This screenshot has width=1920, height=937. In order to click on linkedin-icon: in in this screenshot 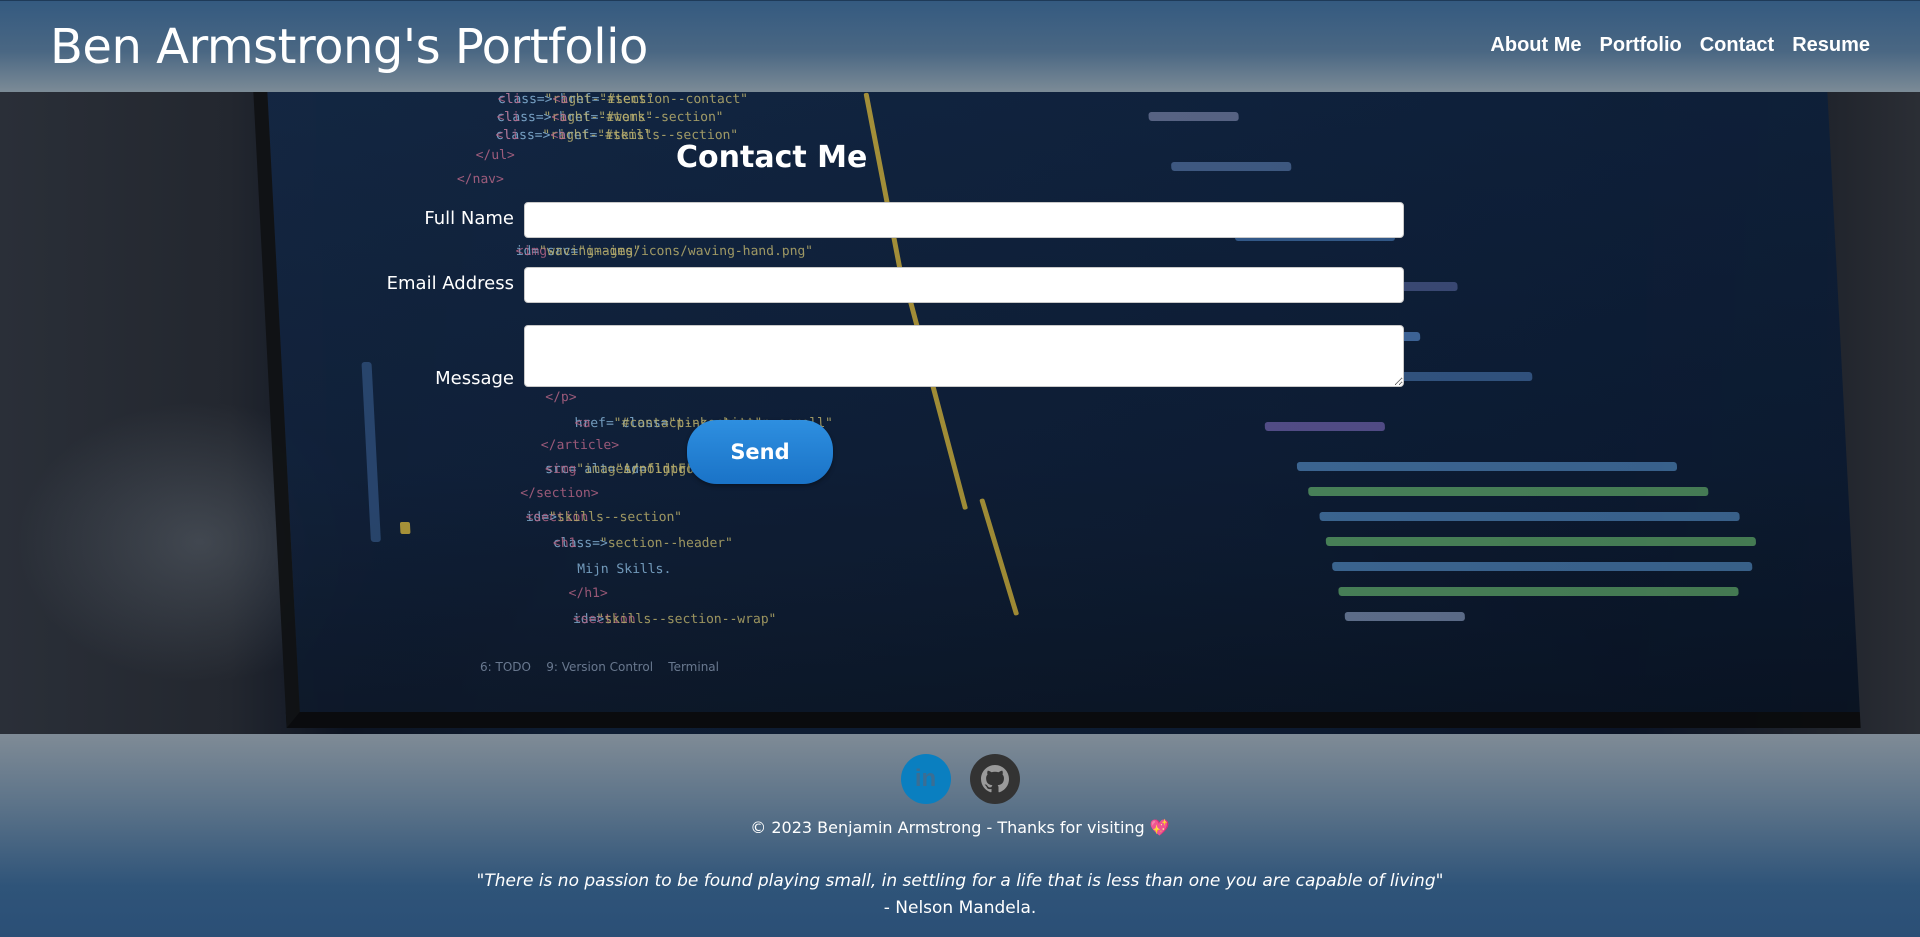, I will do `click(925, 778)`.